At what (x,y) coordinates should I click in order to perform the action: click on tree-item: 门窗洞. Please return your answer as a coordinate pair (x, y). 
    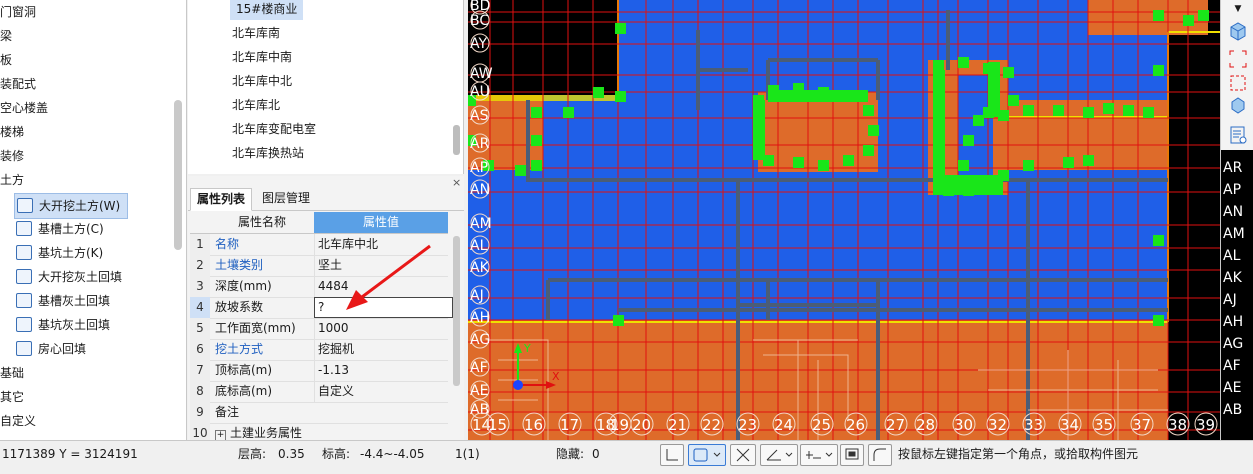
    Looking at the image, I should click on (18, 12).